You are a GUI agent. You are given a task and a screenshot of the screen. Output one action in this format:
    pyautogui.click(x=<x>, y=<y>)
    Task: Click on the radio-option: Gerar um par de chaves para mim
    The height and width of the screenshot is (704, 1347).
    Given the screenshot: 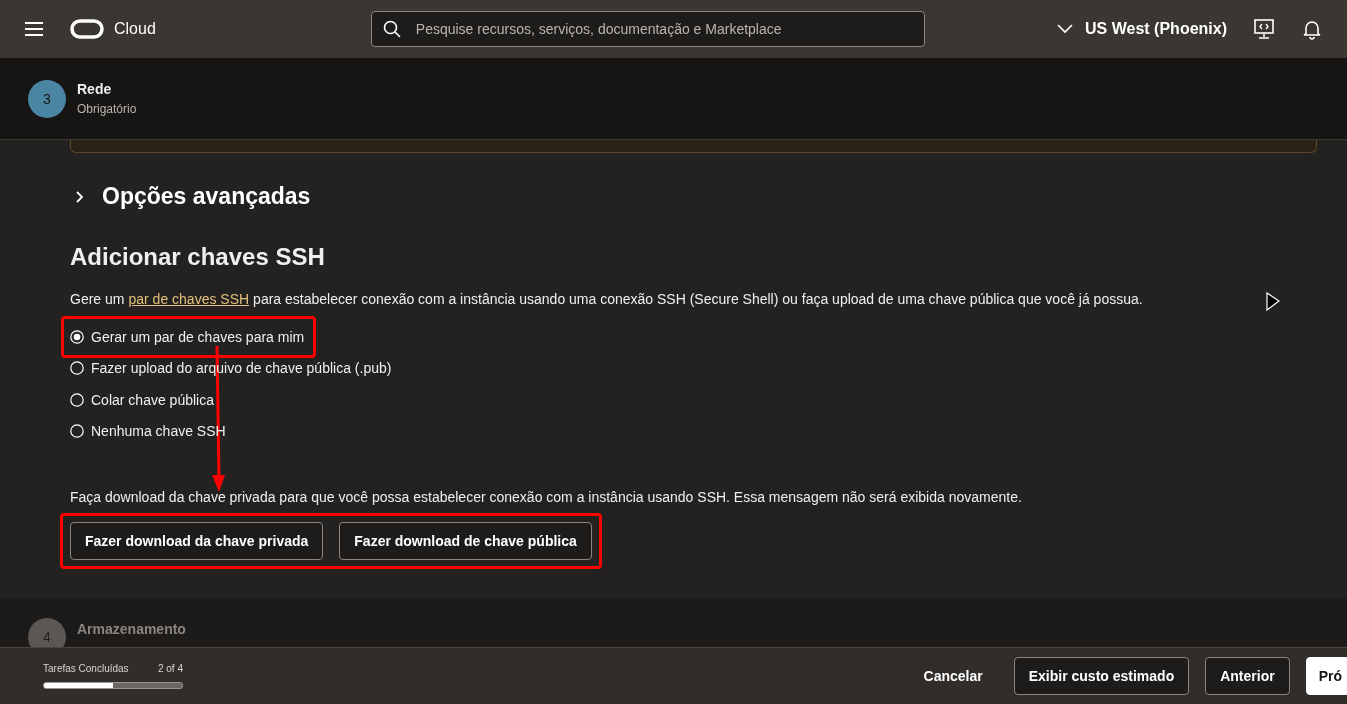 What is the action you would take?
    pyautogui.click(x=187, y=337)
    